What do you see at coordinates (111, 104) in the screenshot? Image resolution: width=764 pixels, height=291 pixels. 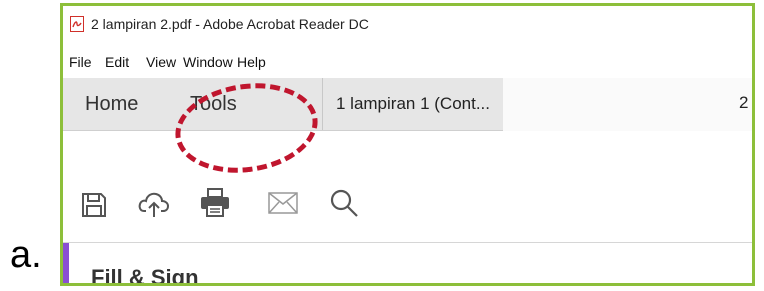 I see `tab-home: Home` at bounding box center [111, 104].